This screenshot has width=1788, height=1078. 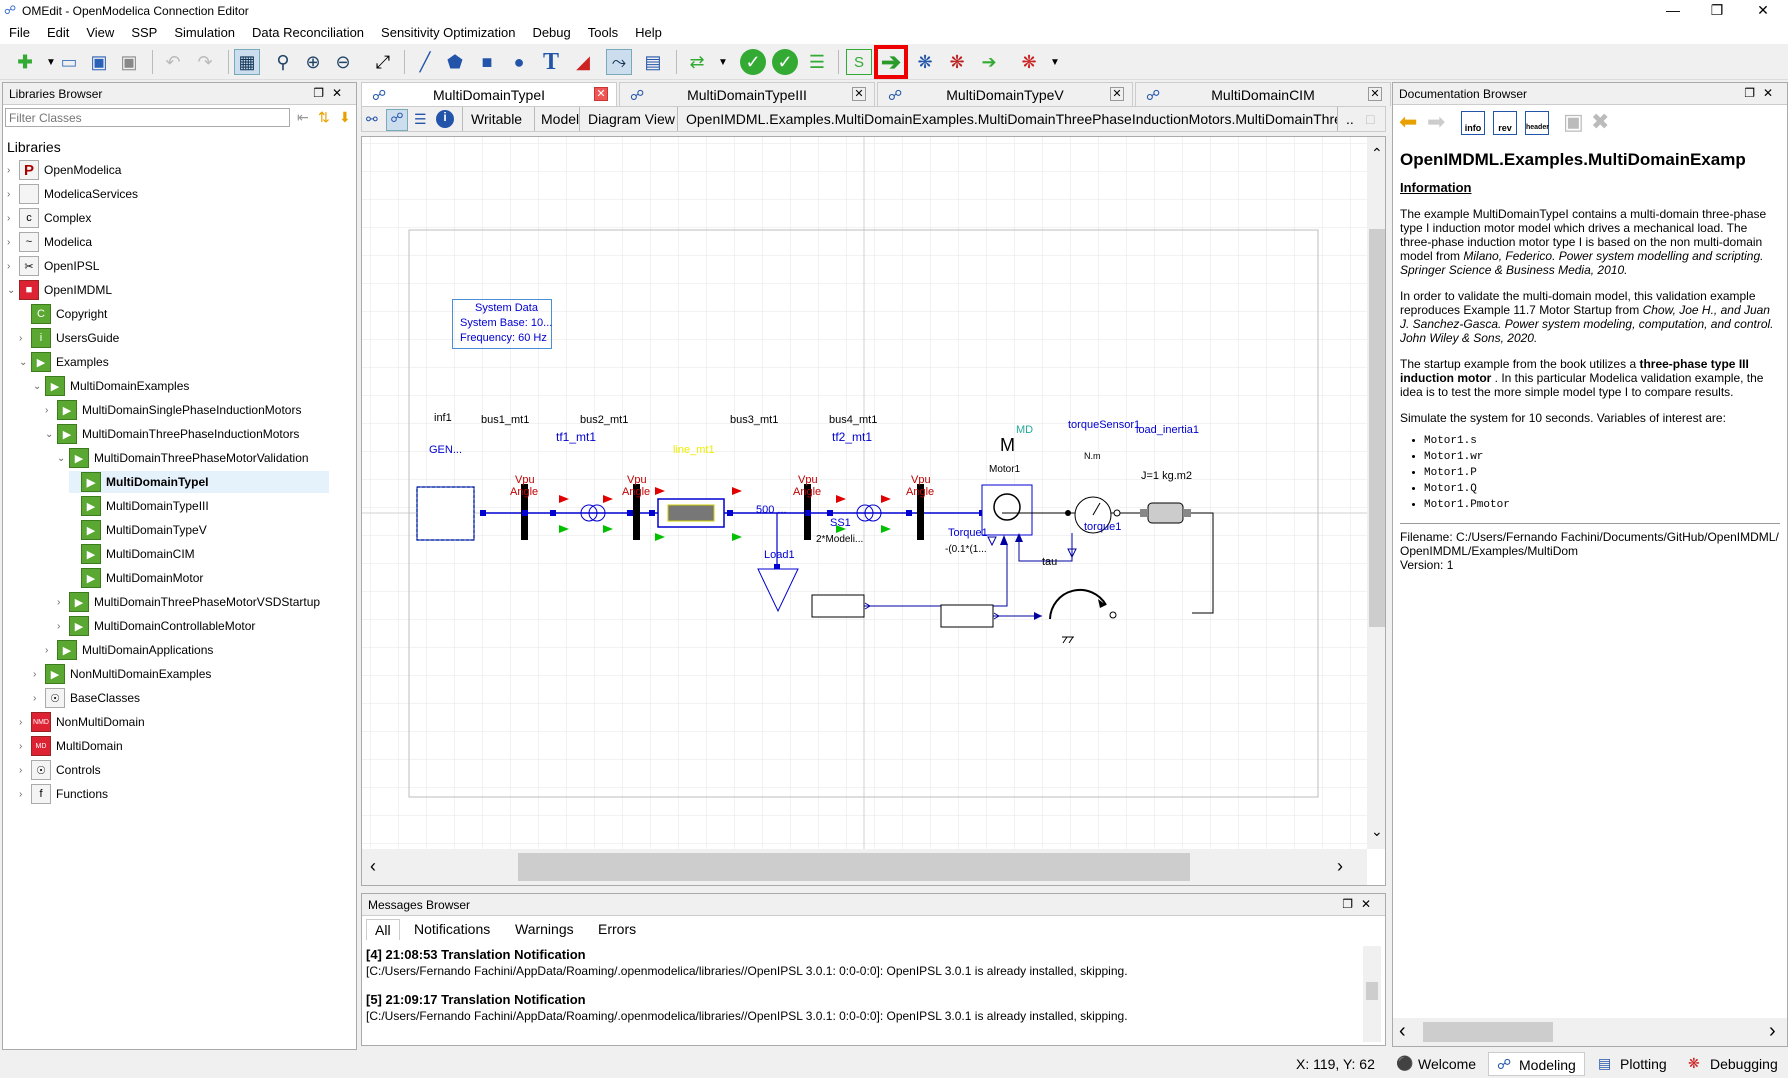 I want to click on connect-mode-icon: ⤳, so click(x=619, y=62).